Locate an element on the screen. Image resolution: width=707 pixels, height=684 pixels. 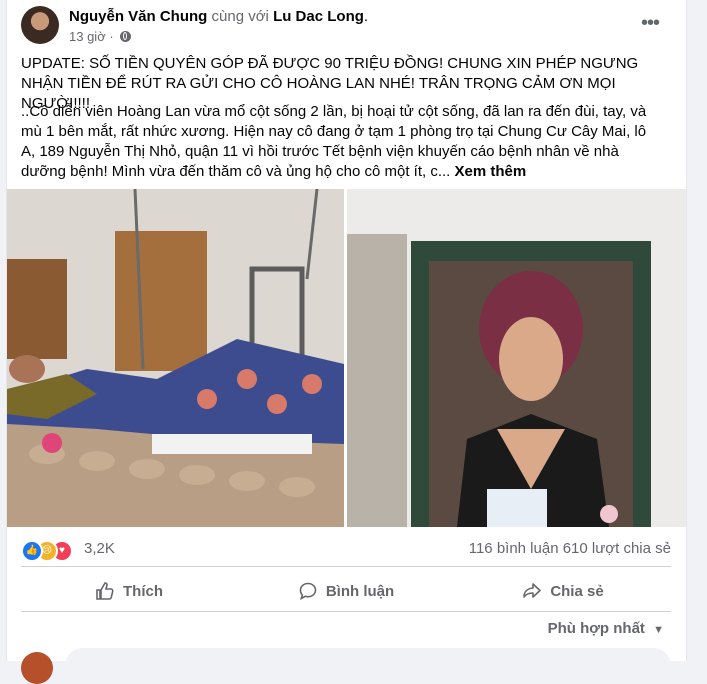
divider-top is located at coordinates (346, 566).